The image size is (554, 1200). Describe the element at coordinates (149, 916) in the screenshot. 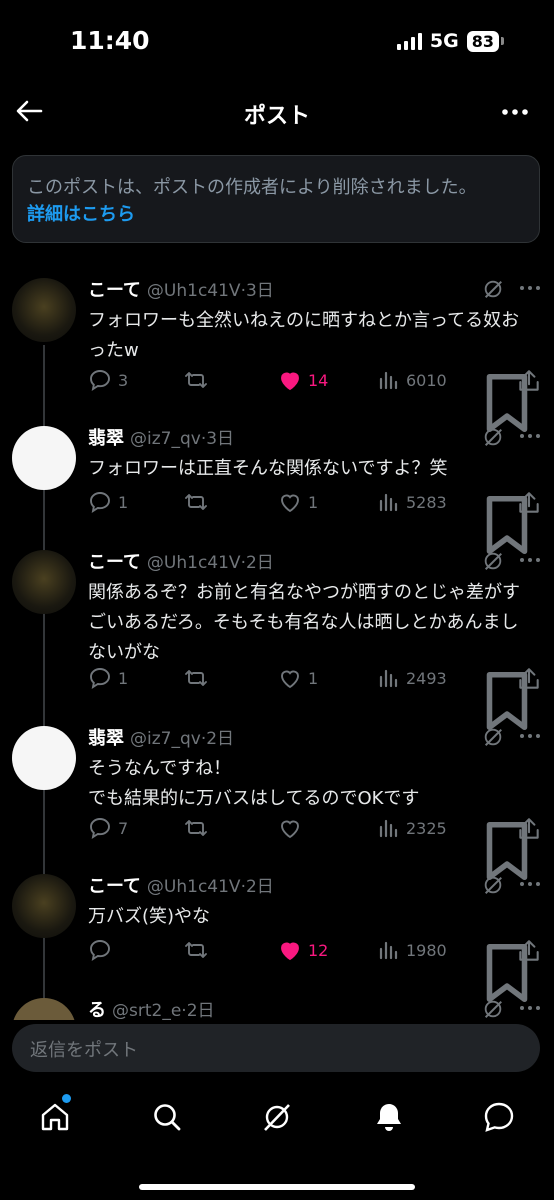

I see `tweet-text: 万バズ(笑)やな` at that location.